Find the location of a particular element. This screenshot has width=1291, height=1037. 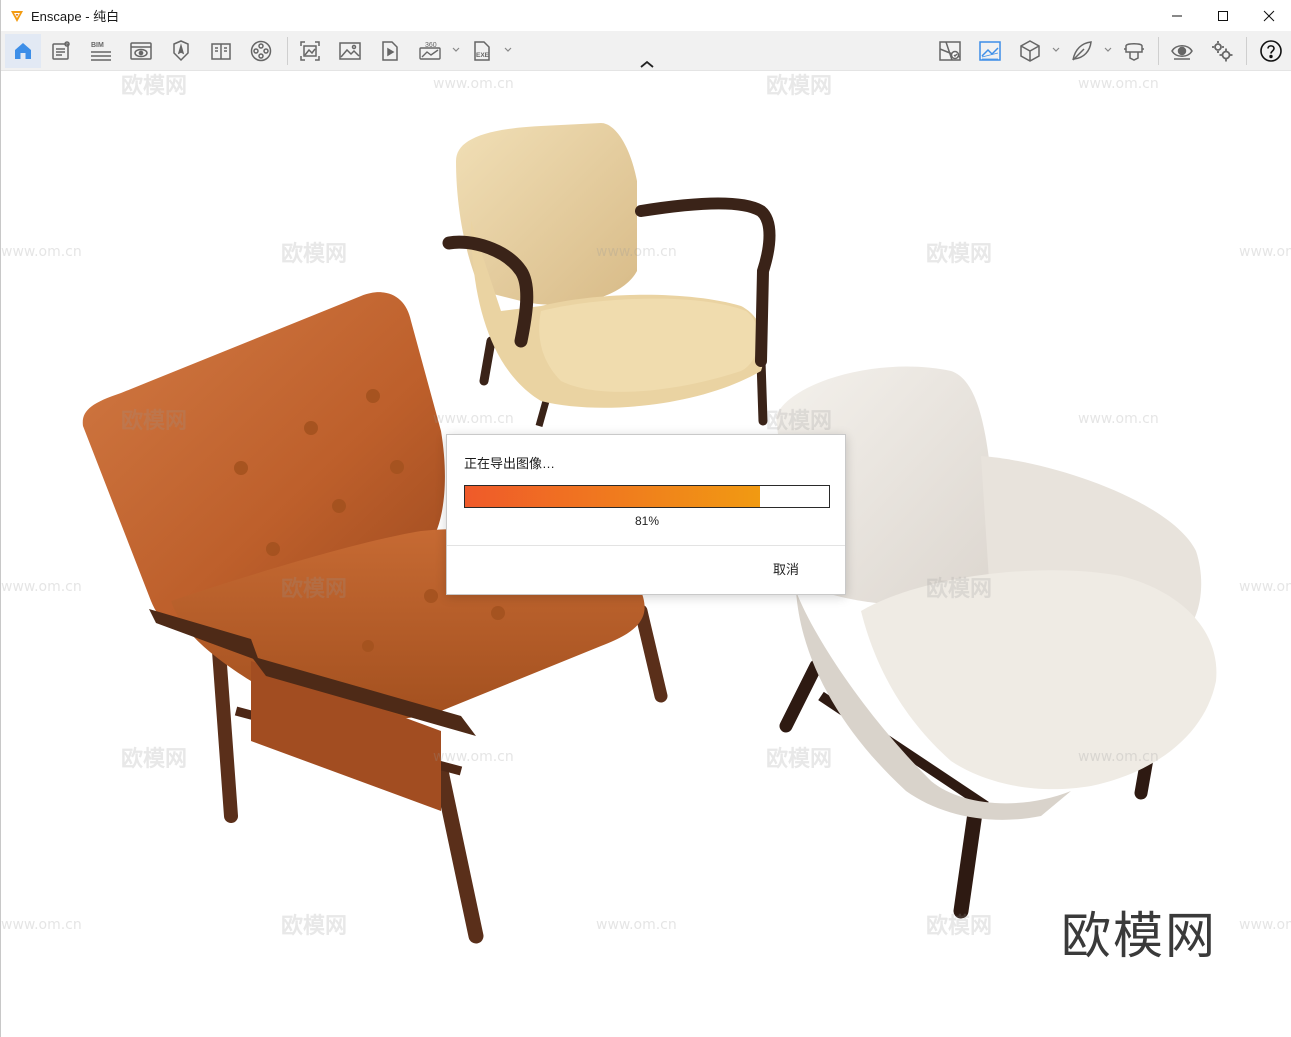

visibility-button is located at coordinates (1182, 51).